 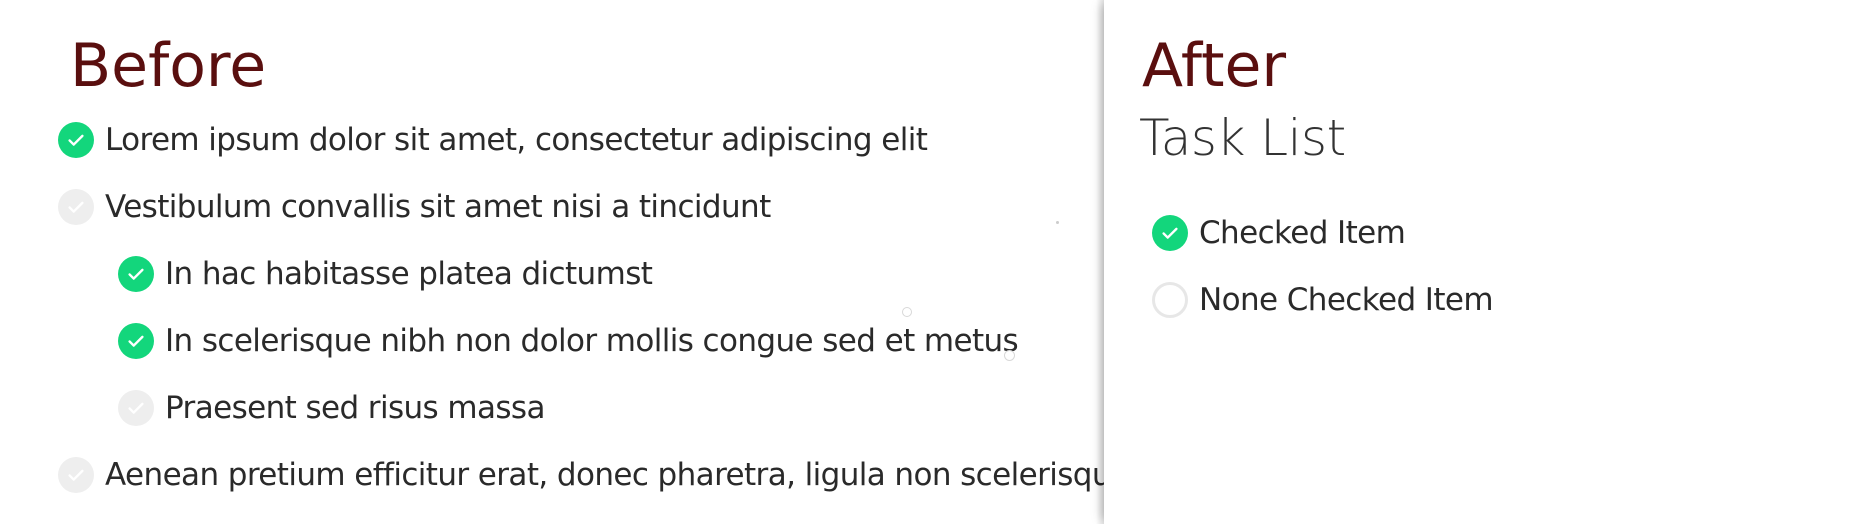 I want to click on empty-circle-icon, so click(x=1170, y=300).